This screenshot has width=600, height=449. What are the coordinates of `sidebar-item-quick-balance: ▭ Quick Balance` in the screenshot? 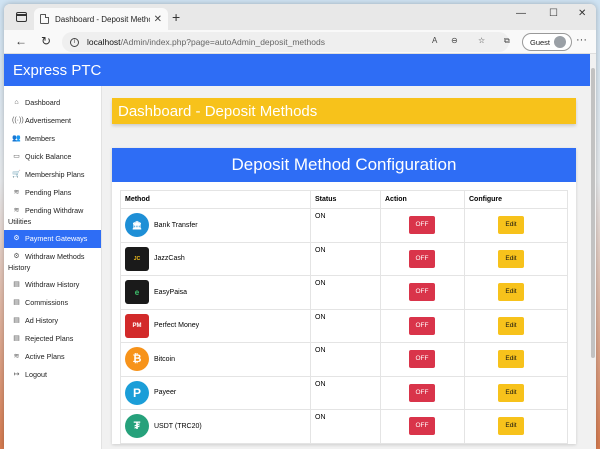 It's located at (52, 157).